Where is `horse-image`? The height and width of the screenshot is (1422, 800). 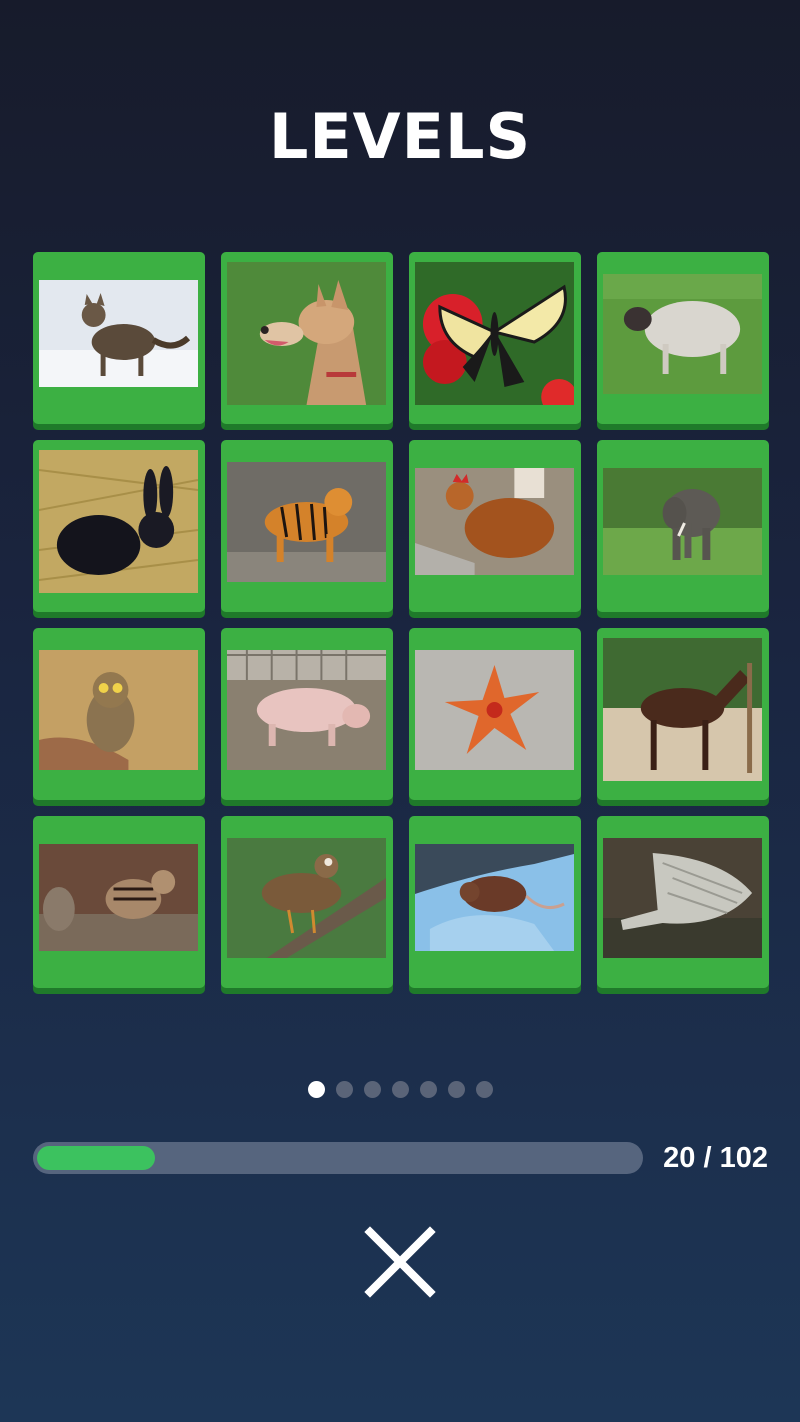 horse-image is located at coordinates (682, 709).